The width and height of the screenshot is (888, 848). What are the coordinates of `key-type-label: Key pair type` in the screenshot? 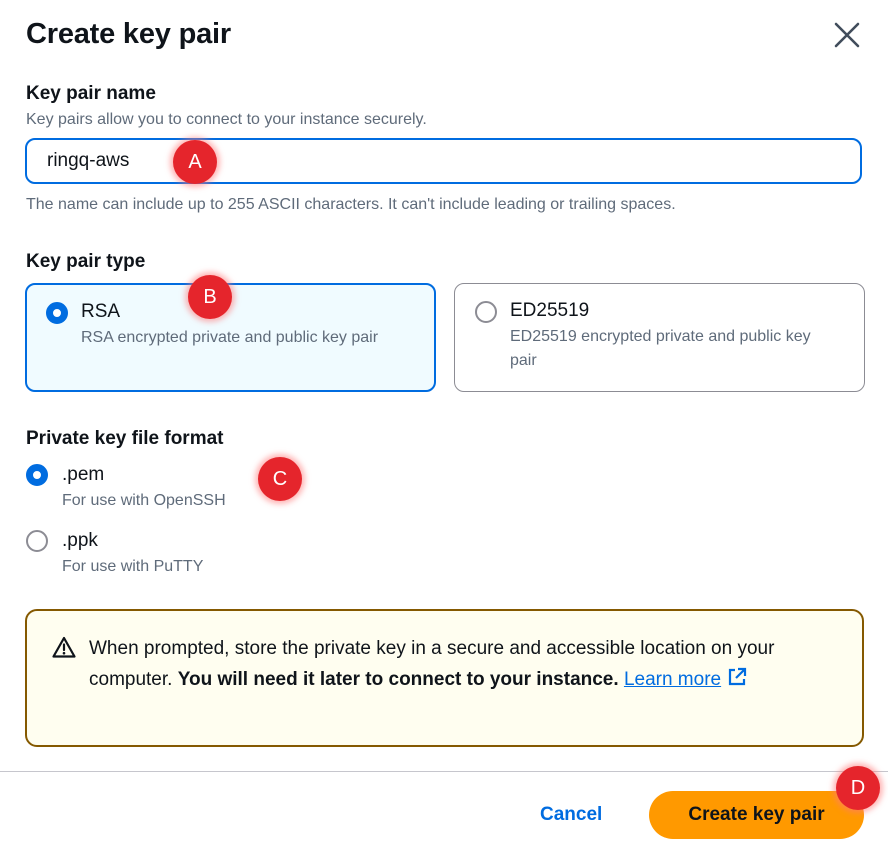 It's located at (86, 261).